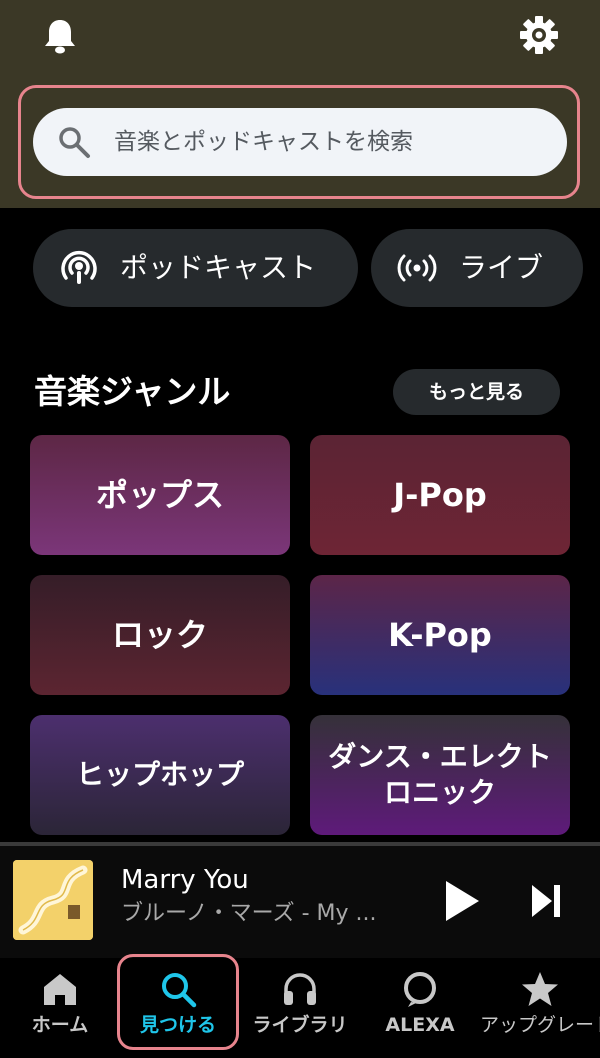 Image resolution: width=600 pixels, height=1058 pixels. What do you see at coordinates (60, 36) in the screenshot?
I see `bell-icon` at bounding box center [60, 36].